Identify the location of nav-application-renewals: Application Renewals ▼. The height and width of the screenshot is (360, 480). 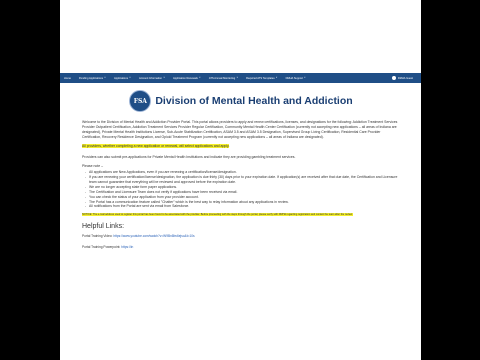
(187, 78).